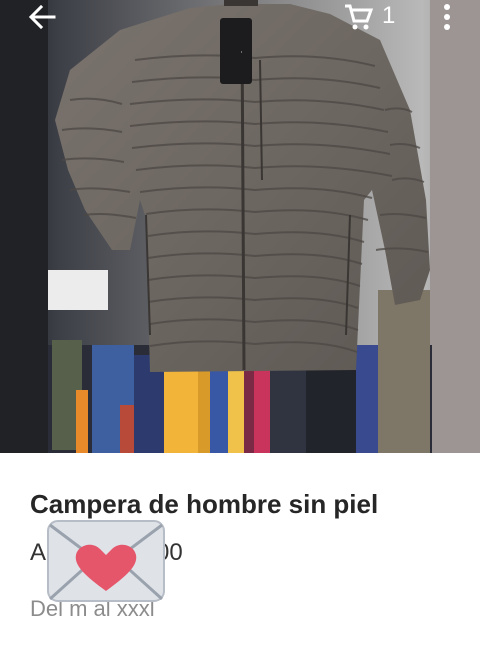  I want to click on envelope-heart-icon, so click(106, 561).